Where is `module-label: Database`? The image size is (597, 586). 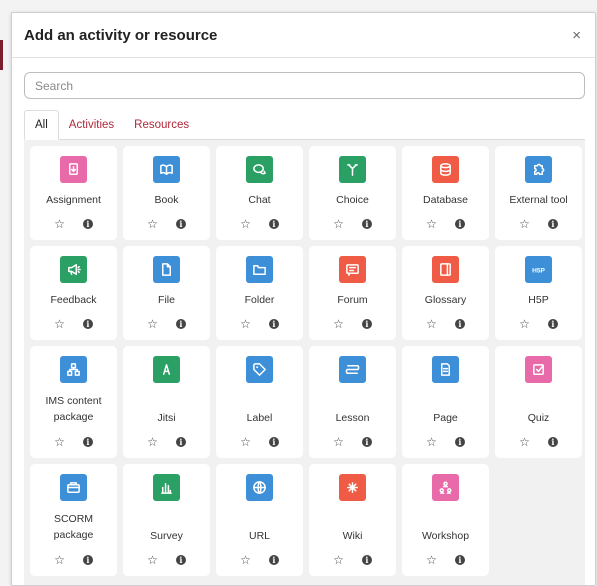 module-label: Database is located at coordinates (445, 200).